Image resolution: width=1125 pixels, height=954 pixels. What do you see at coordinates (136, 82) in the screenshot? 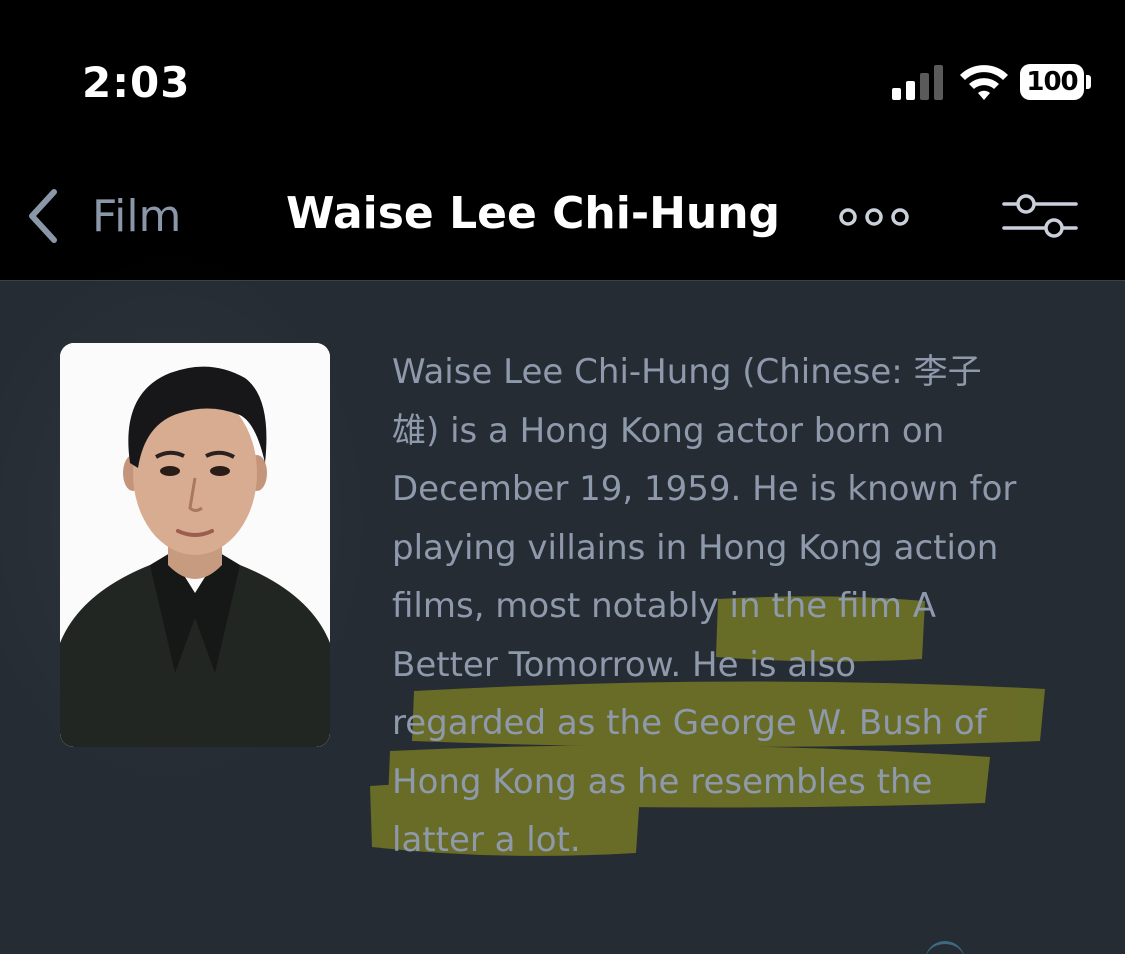
I see `status-time: 2:03` at bounding box center [136, 82].